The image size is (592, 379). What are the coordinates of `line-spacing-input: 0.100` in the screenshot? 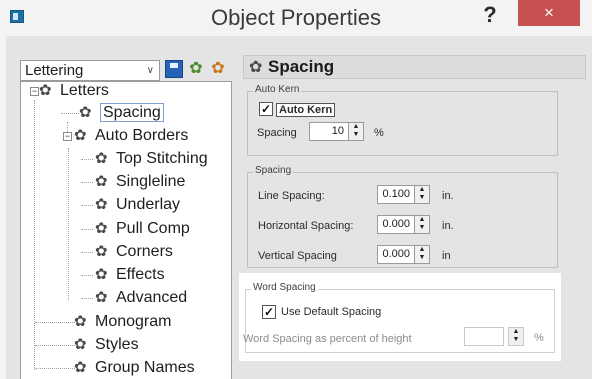 It's located at (396, 194).